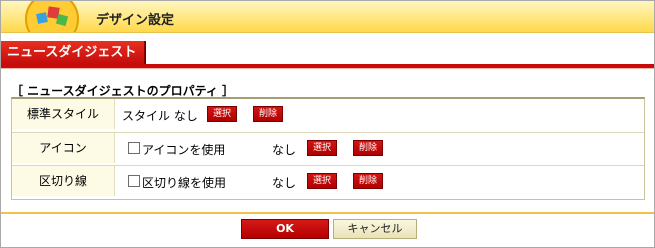 This screenshot has width=655, height=248. Describe the element at coordinates (160, 116) in the screenshot. I see `style-value: スタイル なし` at that location.